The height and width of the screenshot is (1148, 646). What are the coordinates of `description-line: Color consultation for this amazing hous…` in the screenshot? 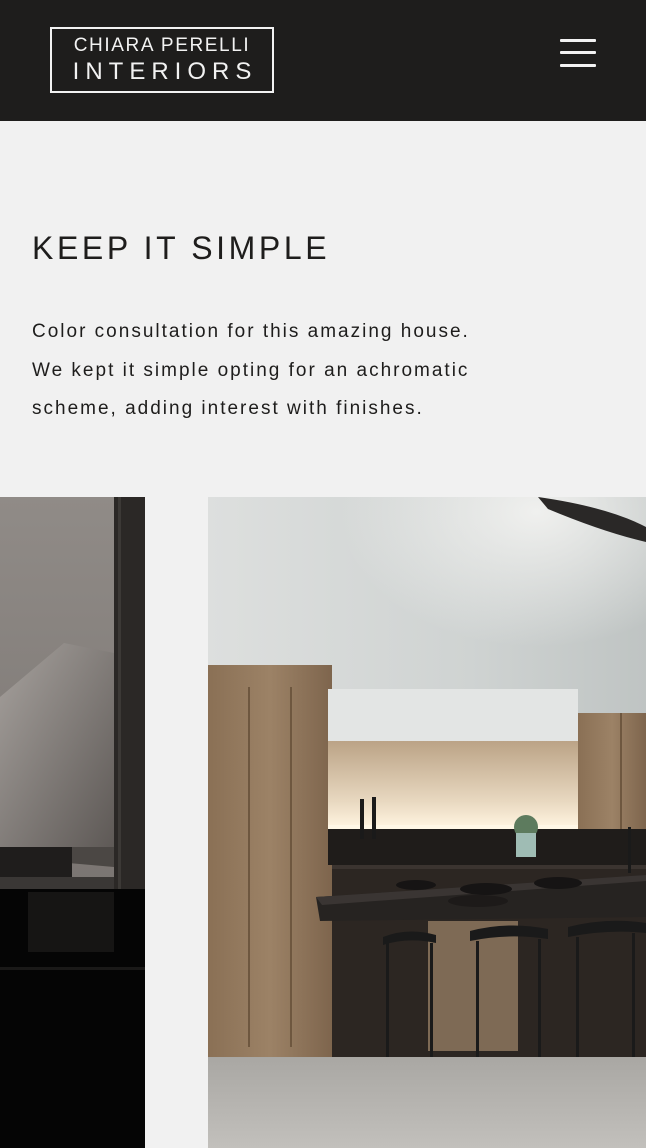 It's located at (251, 331).